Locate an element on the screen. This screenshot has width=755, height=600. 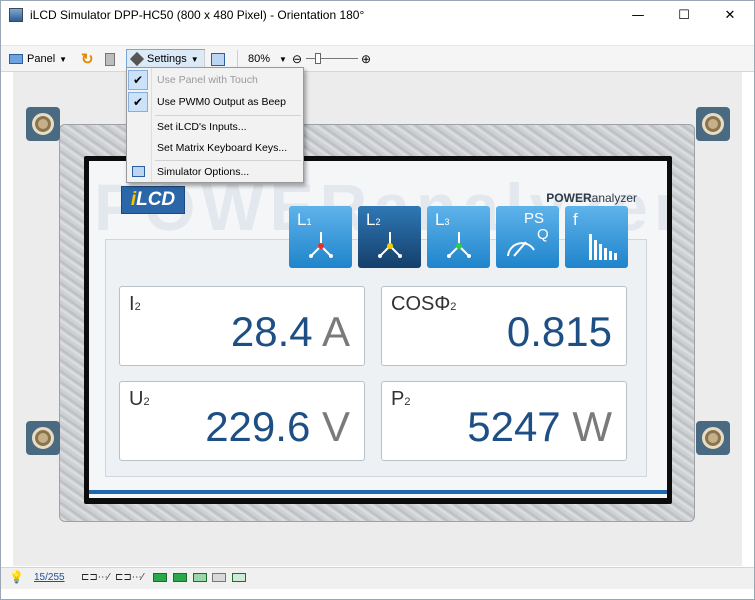
panel-menu-button: Panel ▼ is located at coordinates (38, 59).